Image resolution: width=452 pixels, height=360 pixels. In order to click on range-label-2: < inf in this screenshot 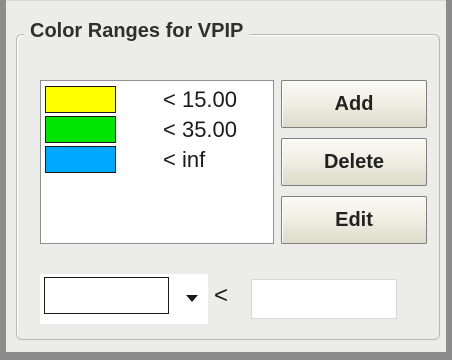, I will do `click(184, 159)`.